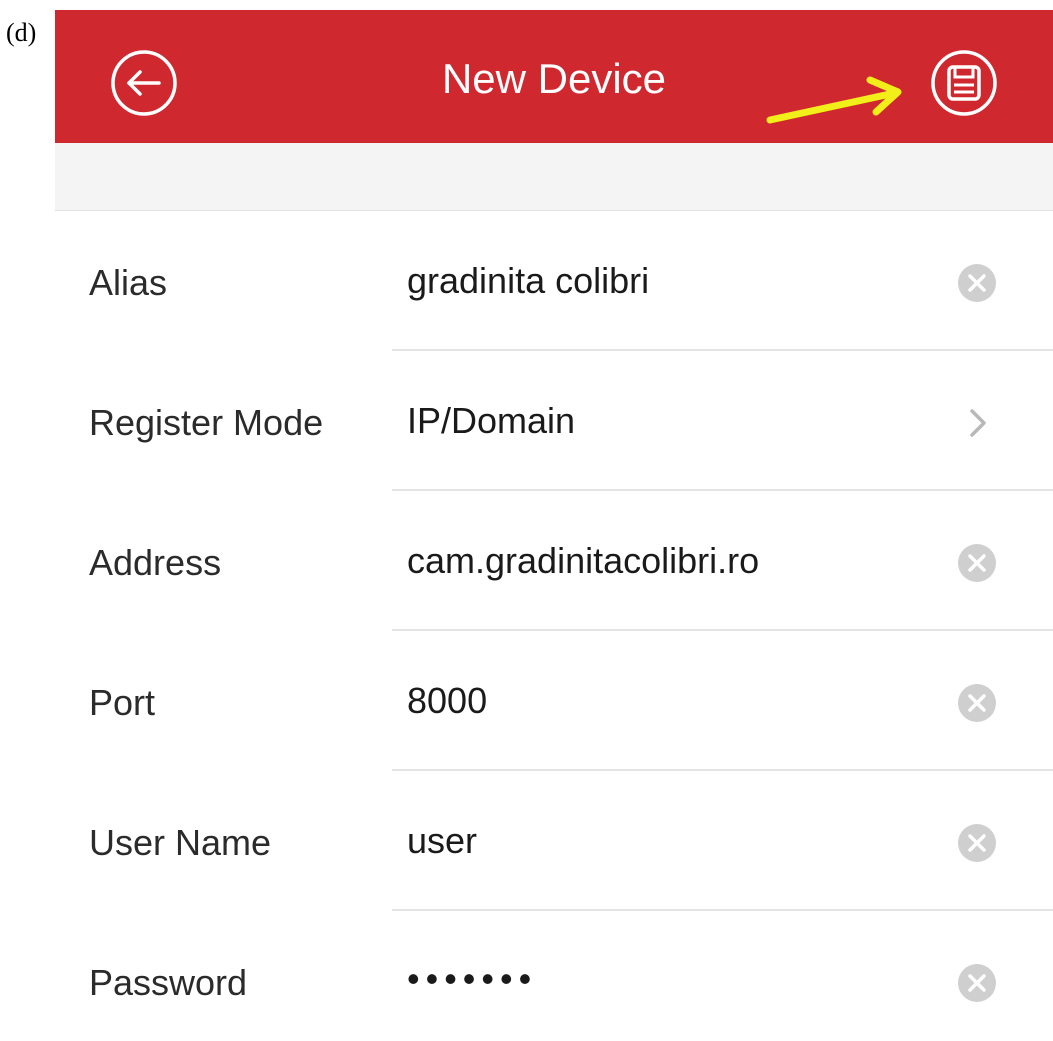  Describe the element at coordinates (528, 281) in the screenshot. I see `alias-field: gradinita colibri` at that location.